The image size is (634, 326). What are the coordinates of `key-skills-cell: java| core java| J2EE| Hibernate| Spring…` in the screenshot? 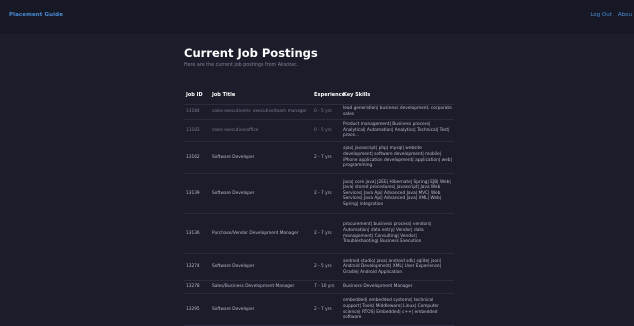 It's located at (397, 193).